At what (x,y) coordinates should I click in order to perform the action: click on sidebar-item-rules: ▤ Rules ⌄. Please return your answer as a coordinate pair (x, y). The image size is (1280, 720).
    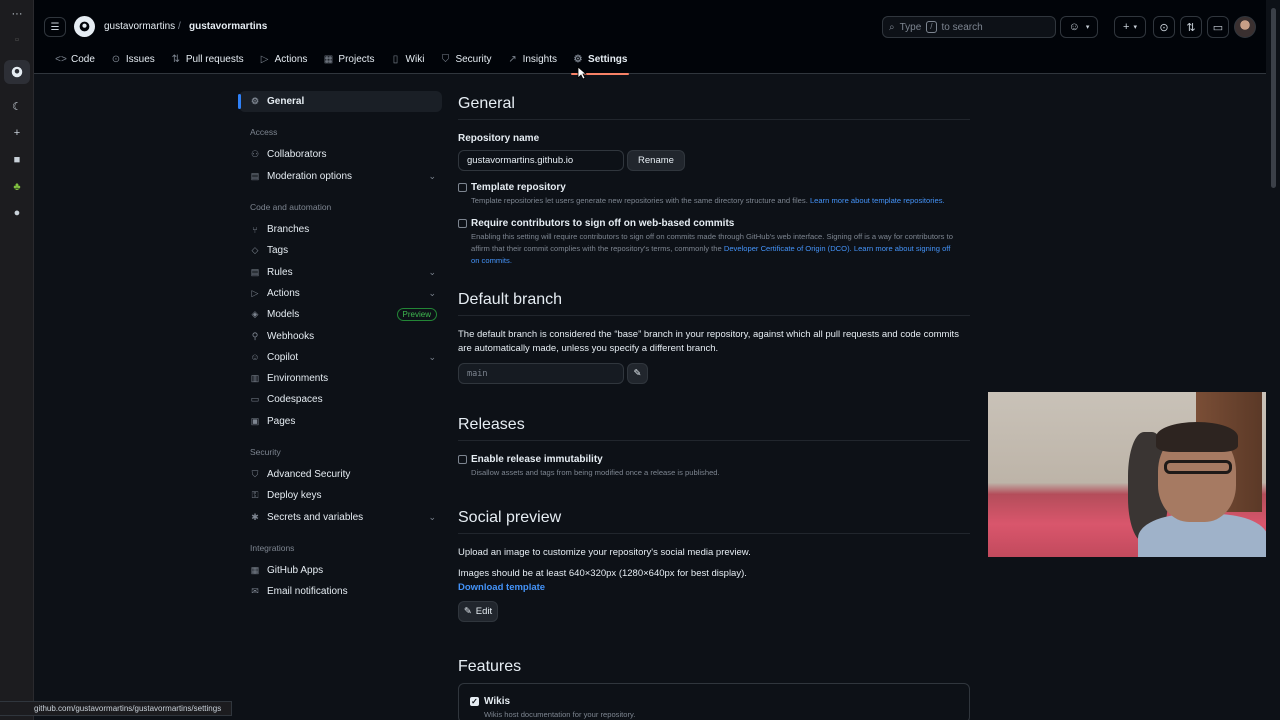
    Looking at the image, I should click on (340, 271).